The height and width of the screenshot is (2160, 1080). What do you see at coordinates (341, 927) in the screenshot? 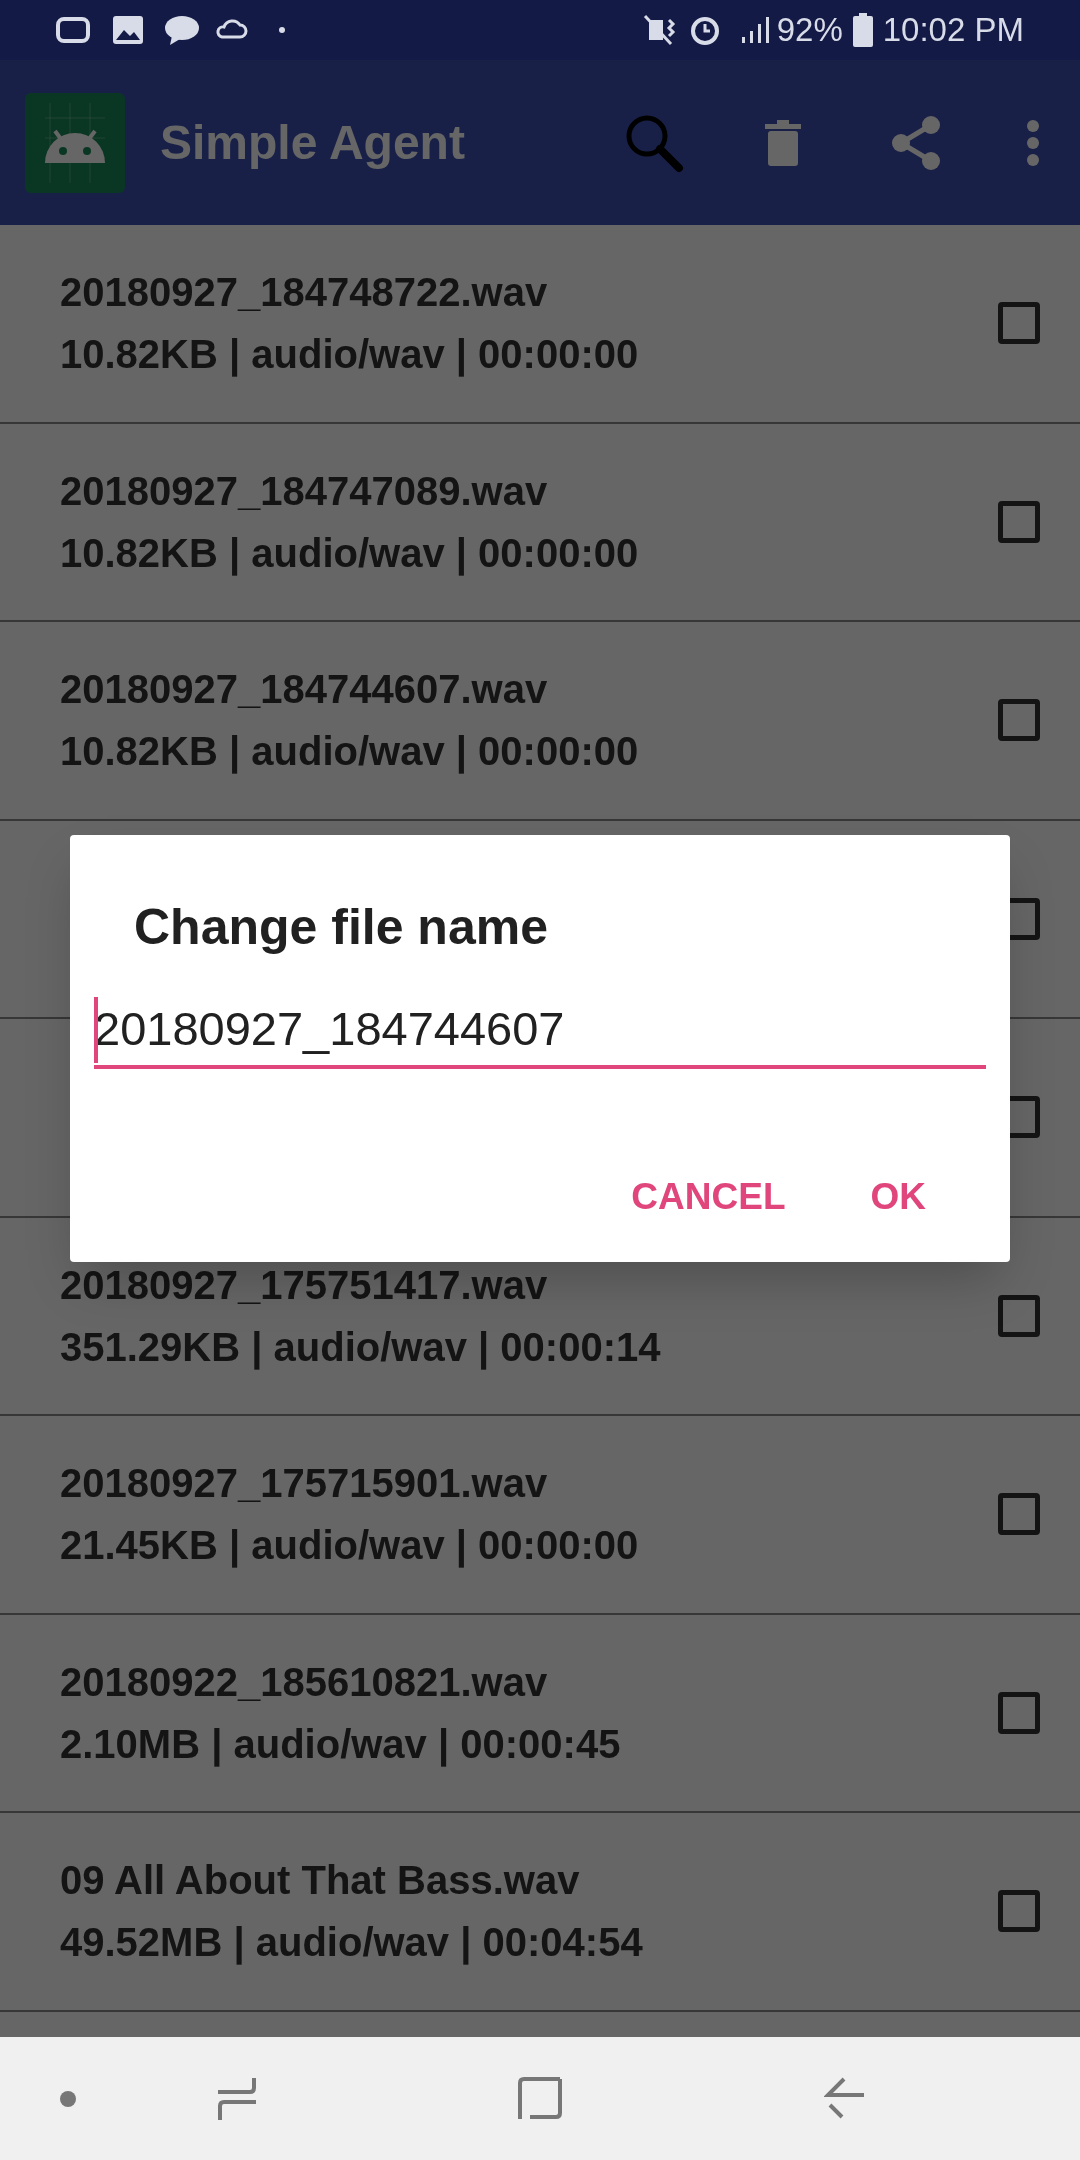
I see `dialog-title: Change file name` at bounding box center [341, 927].